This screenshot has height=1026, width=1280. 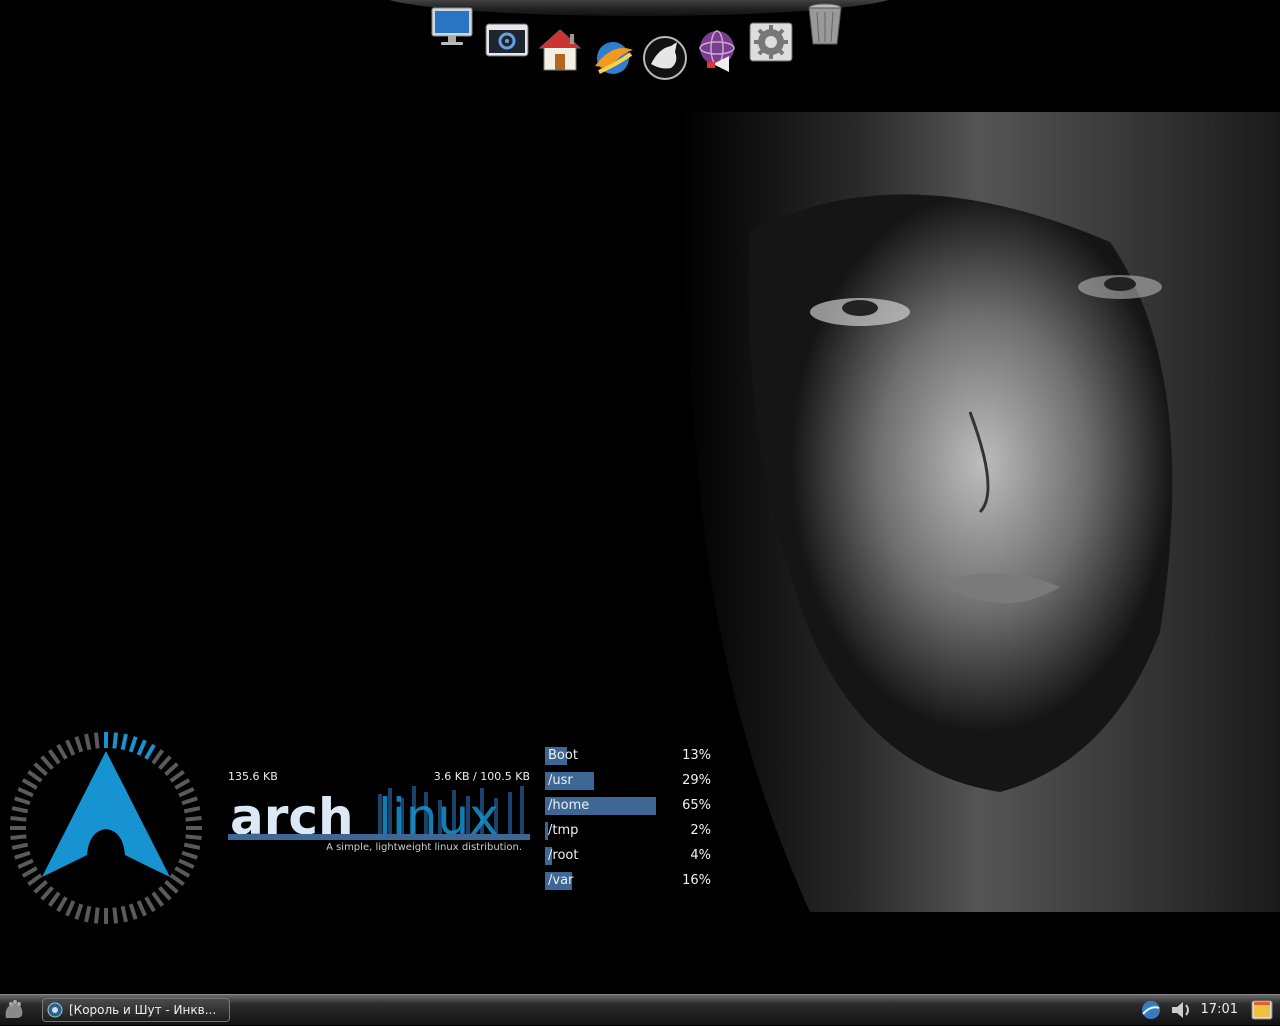 What do you see at coordinates (14, 1010) in the screenshot?
I see `main-menu-icon` at bounding box center [14, 1010].